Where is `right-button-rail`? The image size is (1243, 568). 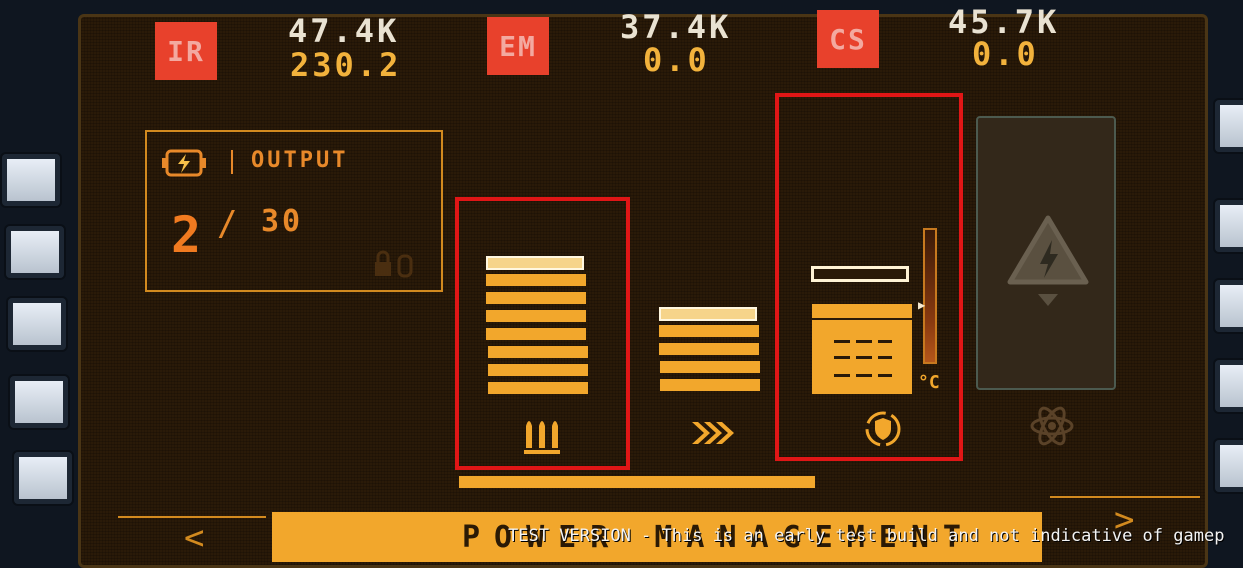 right-button-rail is located at coordinates (1223, 315).